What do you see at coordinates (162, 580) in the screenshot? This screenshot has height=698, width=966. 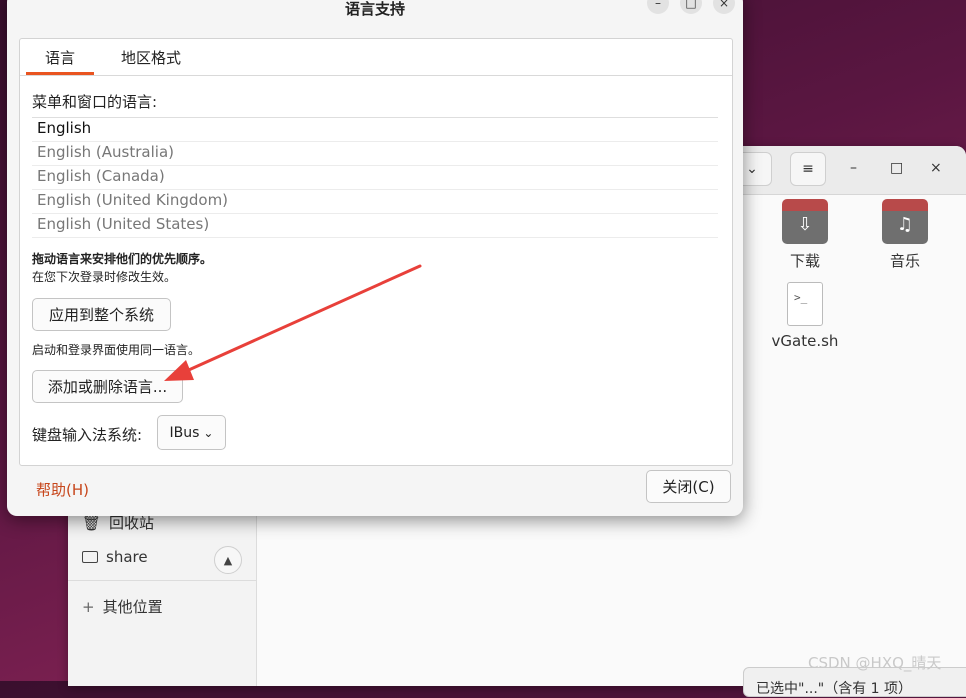 I see `sidebar-divider` at bounding box center [162, 580].